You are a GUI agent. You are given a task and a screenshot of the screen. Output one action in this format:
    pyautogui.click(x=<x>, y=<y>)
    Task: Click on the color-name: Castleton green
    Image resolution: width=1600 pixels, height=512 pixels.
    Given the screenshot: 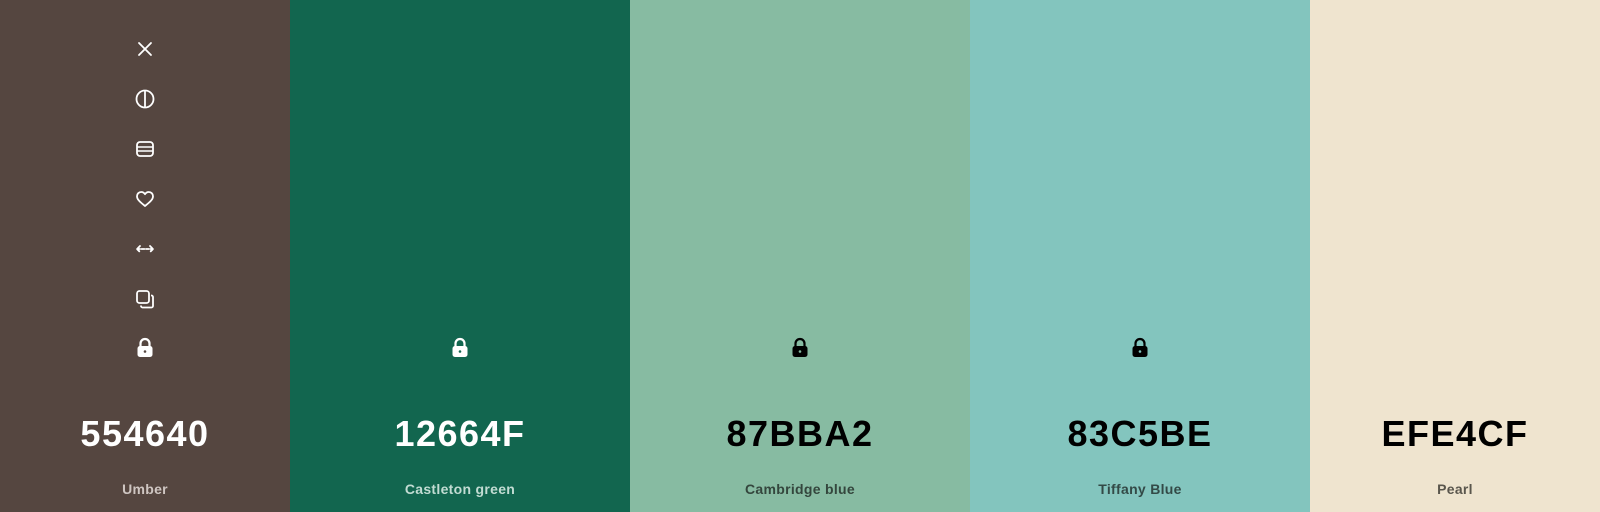 What is the action you would take?
    pyautogui.click(x=460, y=489)
    